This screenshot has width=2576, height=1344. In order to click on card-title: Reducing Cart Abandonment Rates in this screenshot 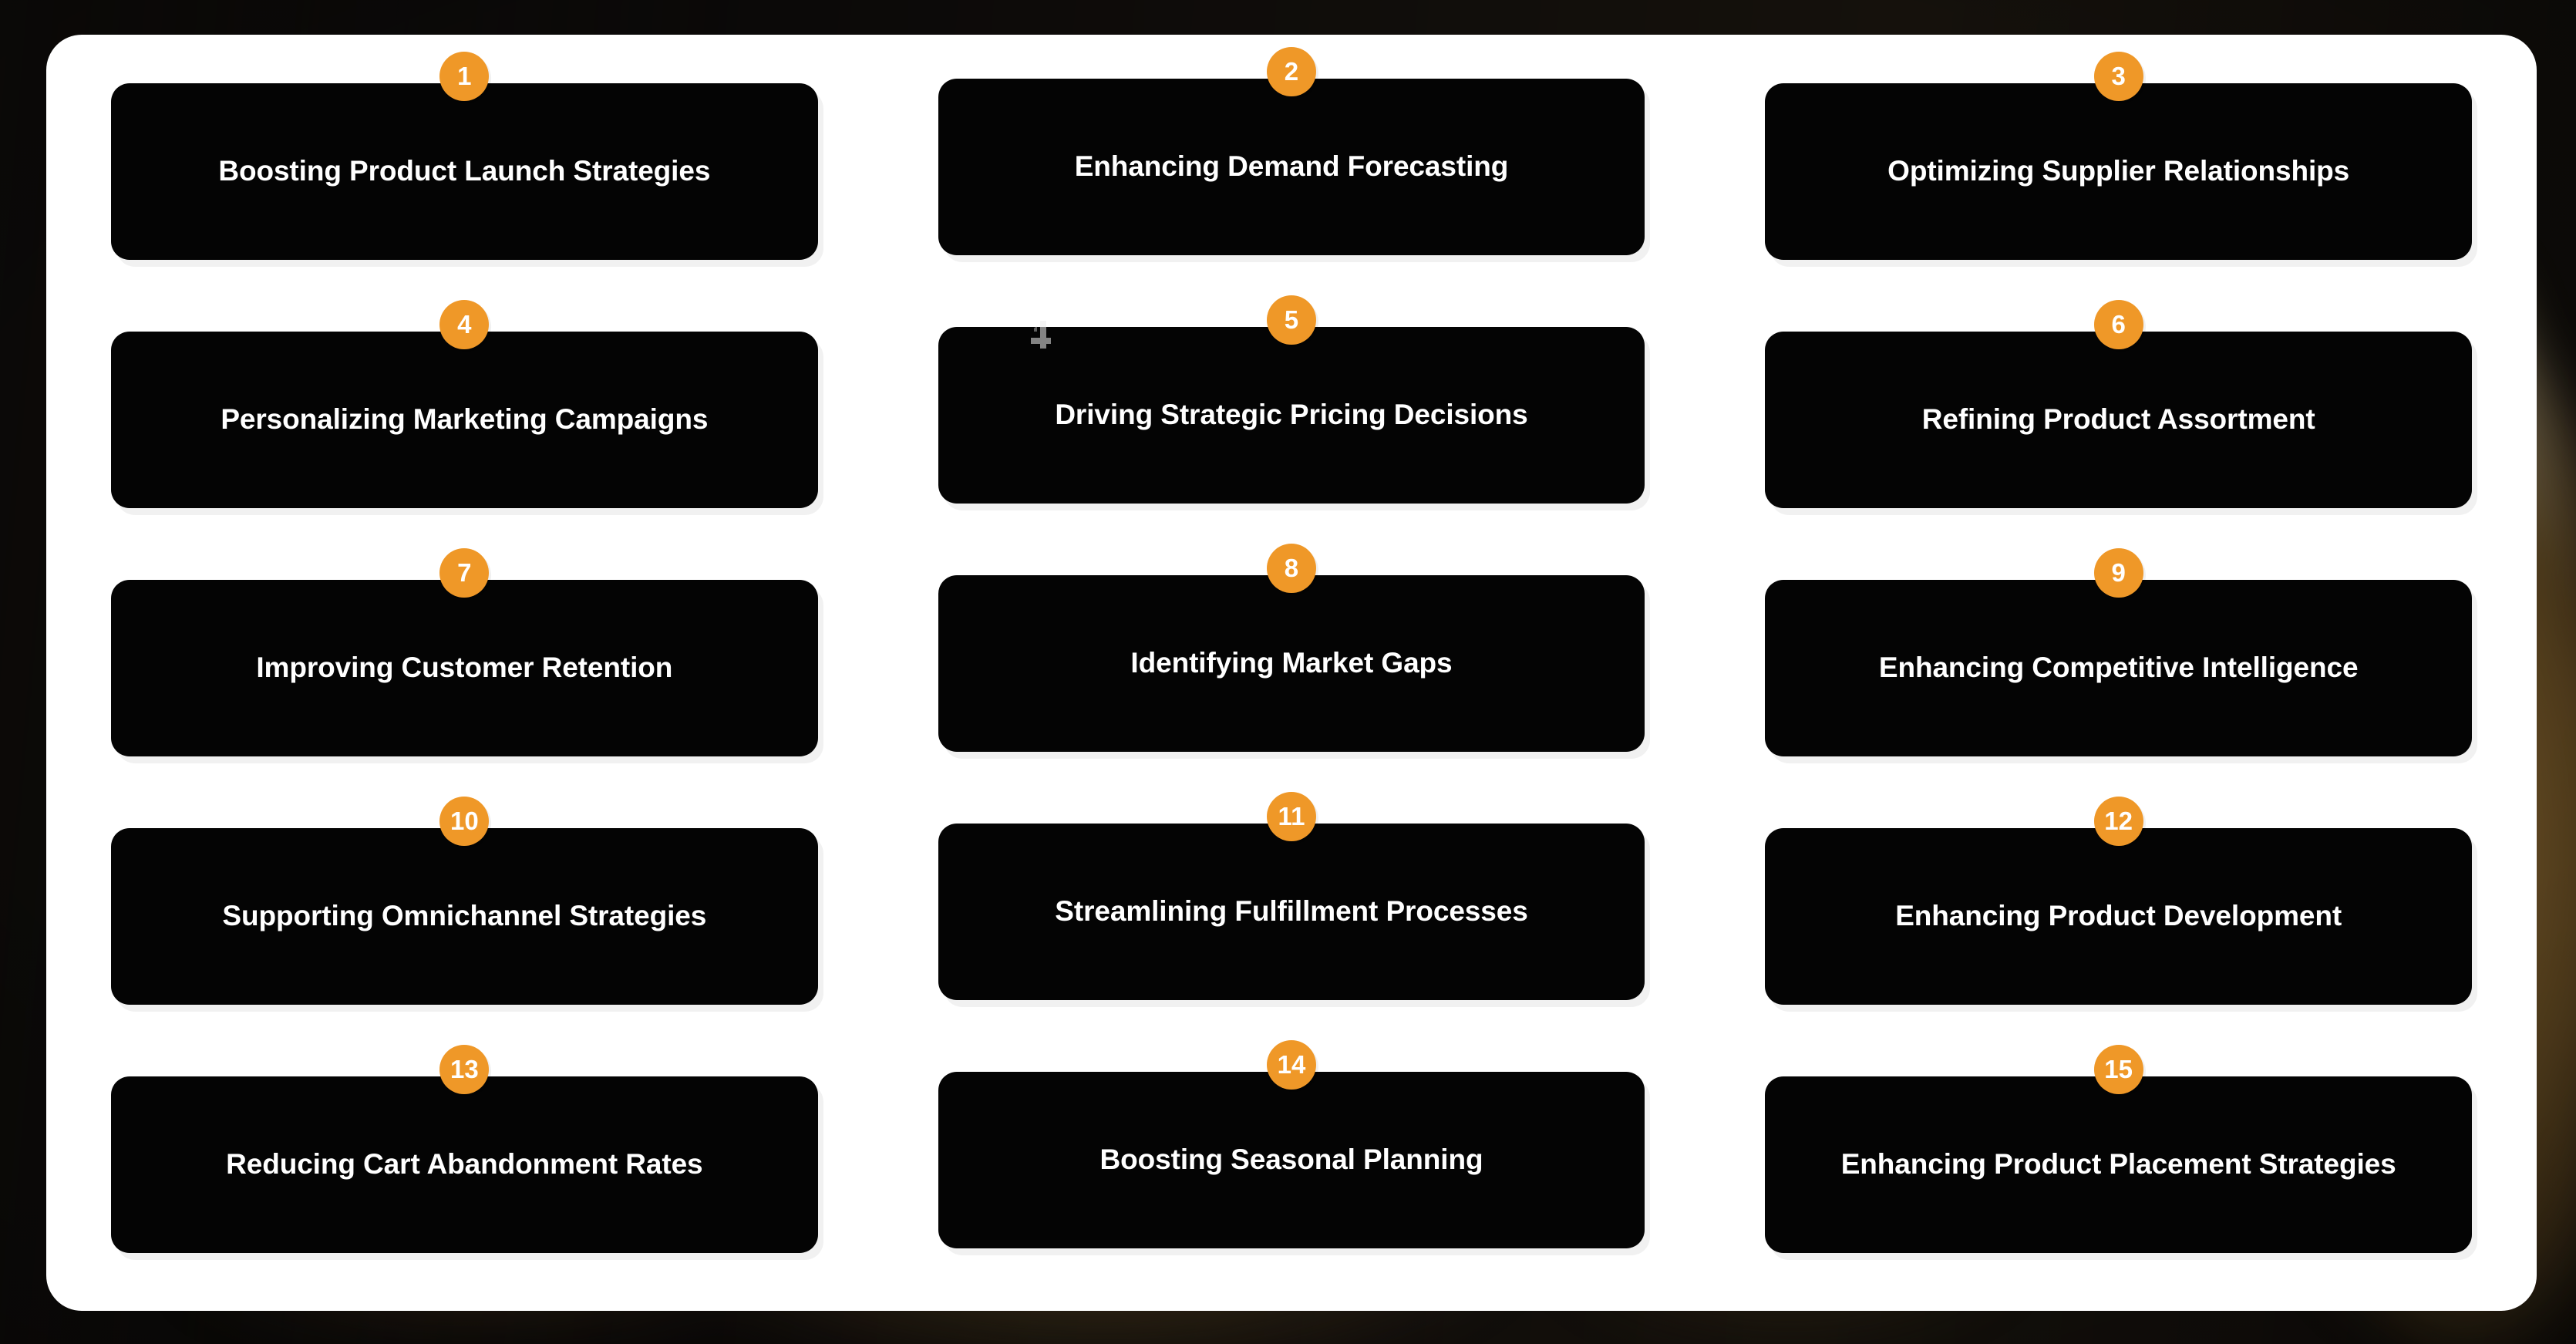, I will do `click(464, 1164)`.